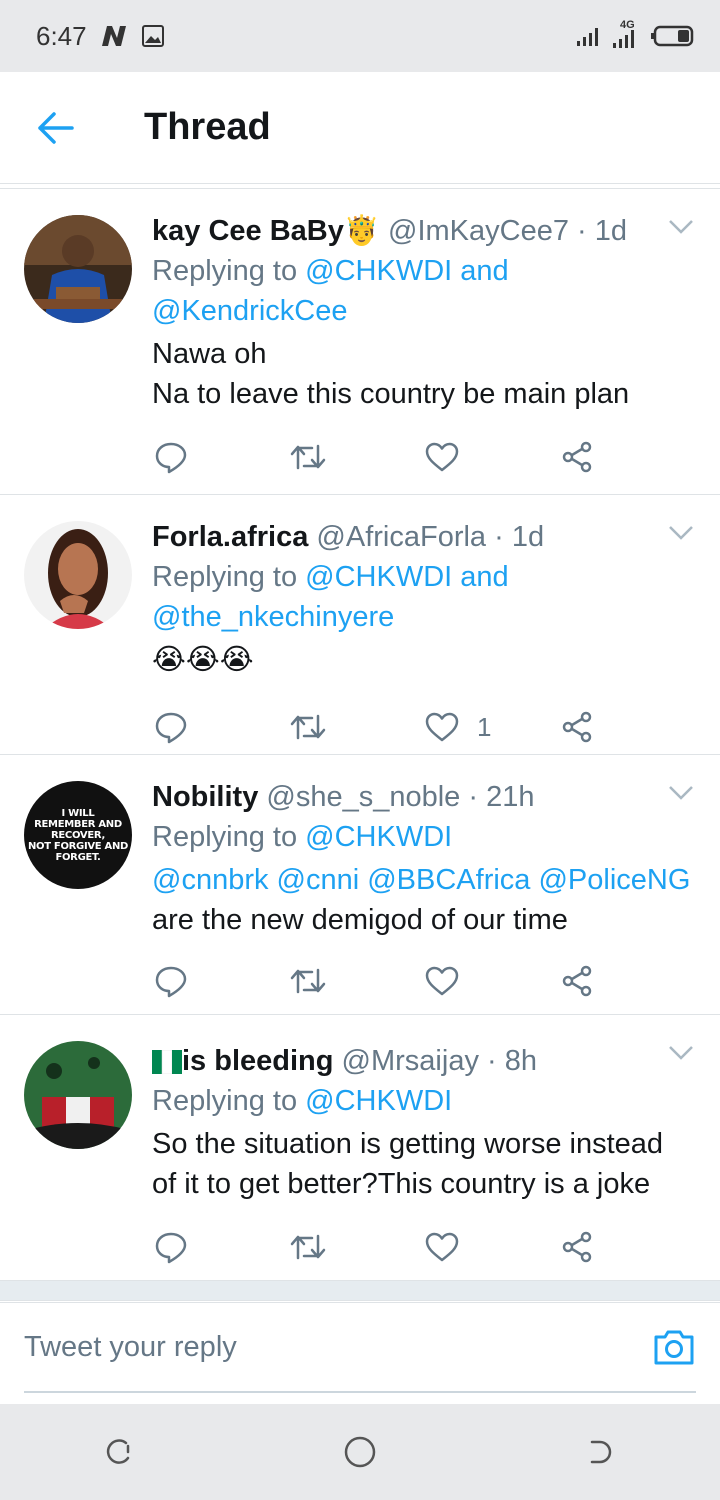 Image resolution: width=720 pixels, height=1500 pixels. What do you see at coordinates (627, 34) in the screenshot?
I see `signal-4g-icon: 4G` at bounding box center [627, 34].